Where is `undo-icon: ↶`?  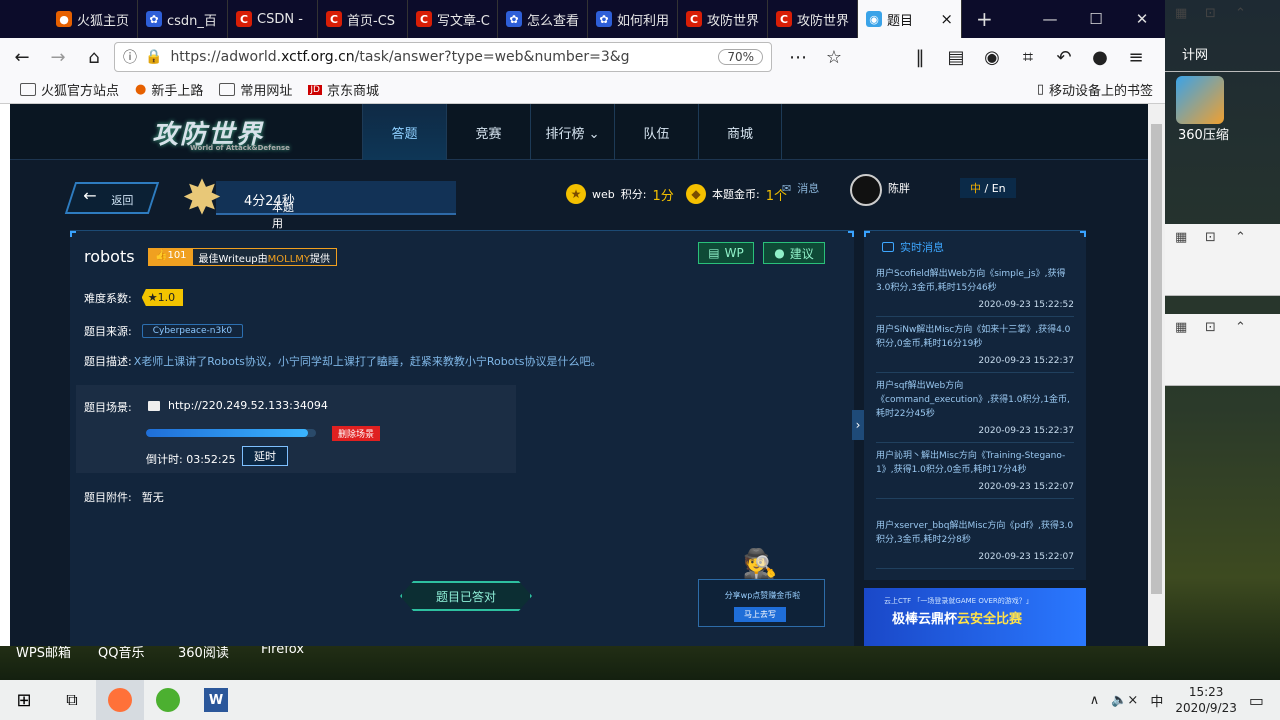
undo-icon: ↶ is located at coordinates (1064, 57).